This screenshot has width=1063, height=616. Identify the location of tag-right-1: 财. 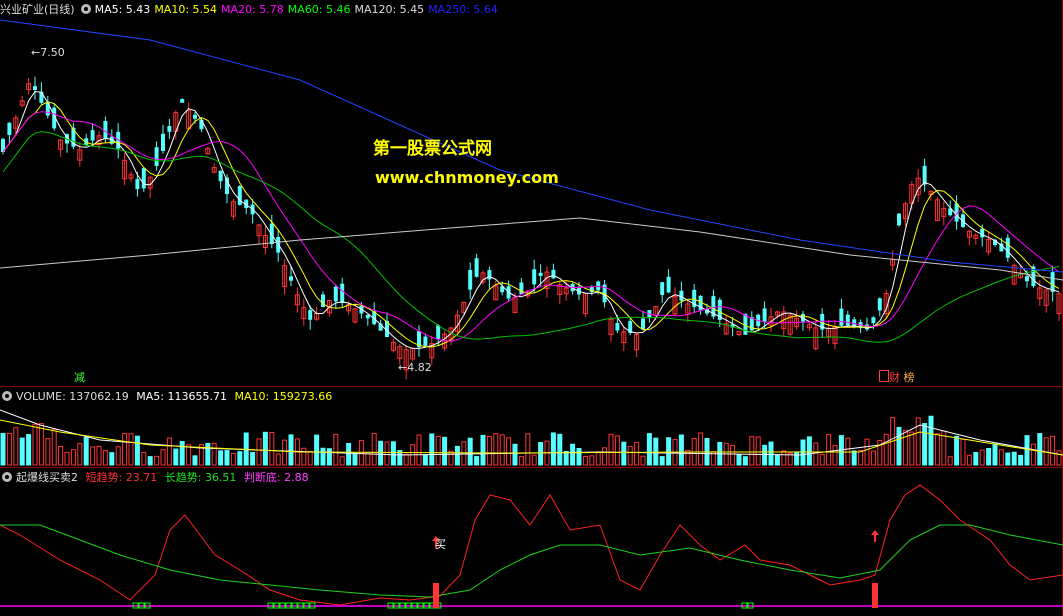
(894, 377).